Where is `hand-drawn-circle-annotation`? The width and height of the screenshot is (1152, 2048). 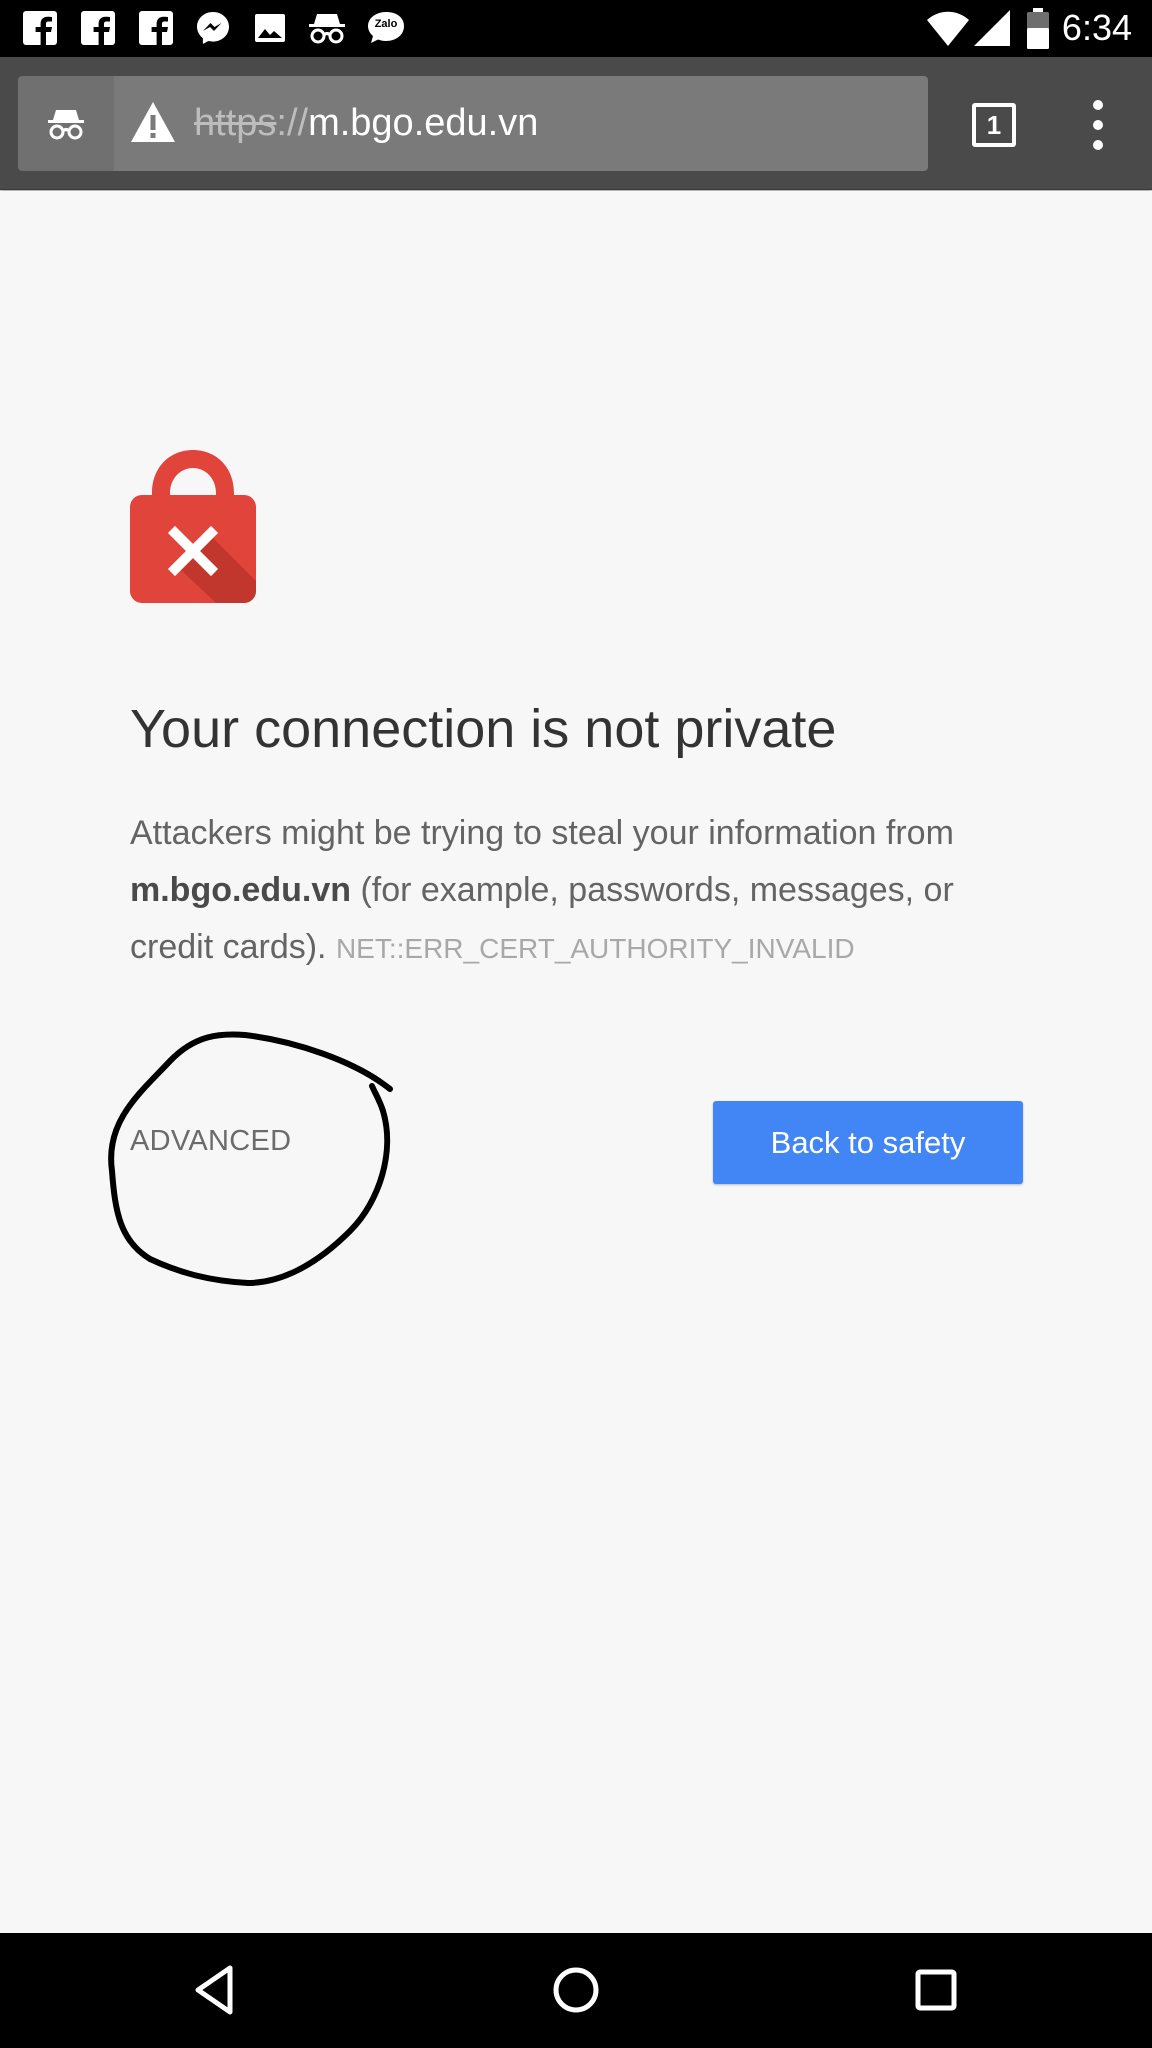
hand-drawn-circle-annotation is located at coordinates (250, 1158).